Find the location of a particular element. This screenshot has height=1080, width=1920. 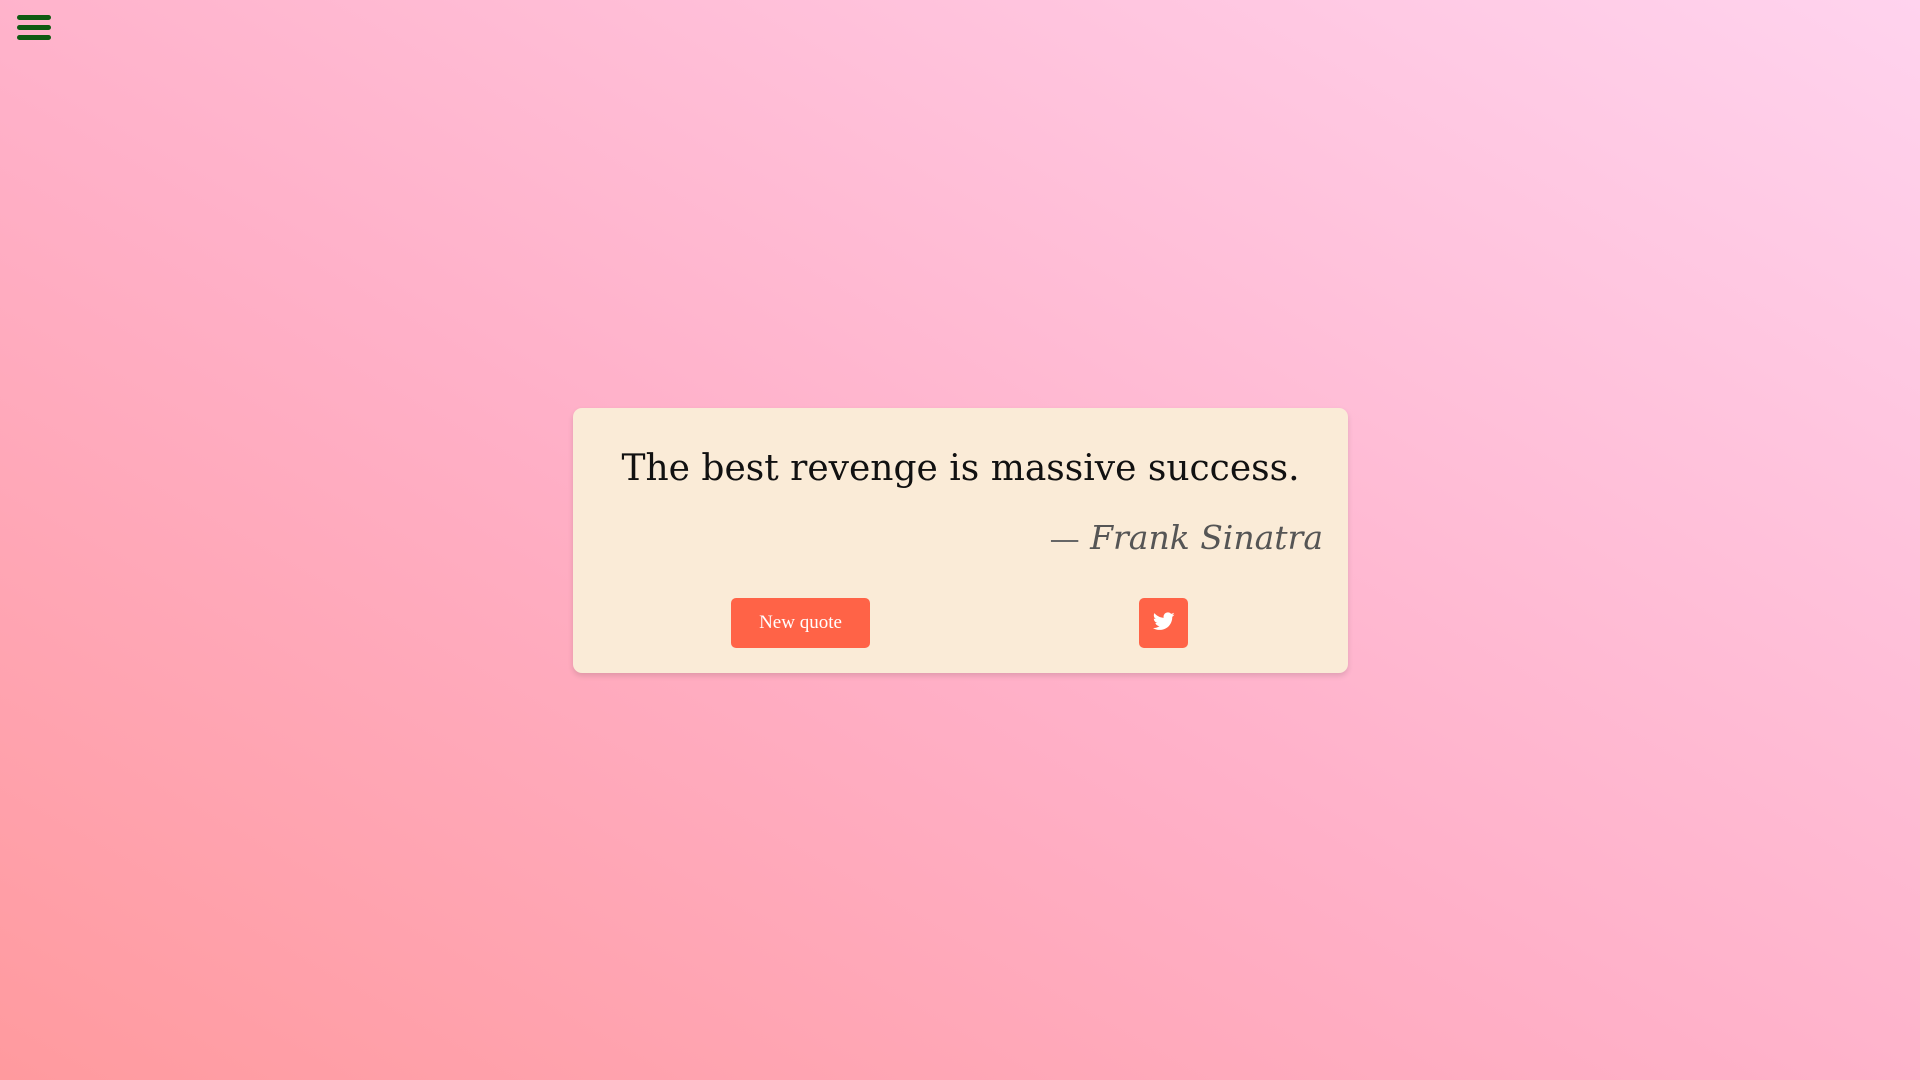

menu-bar-middle is located at coordinates (34, 27).